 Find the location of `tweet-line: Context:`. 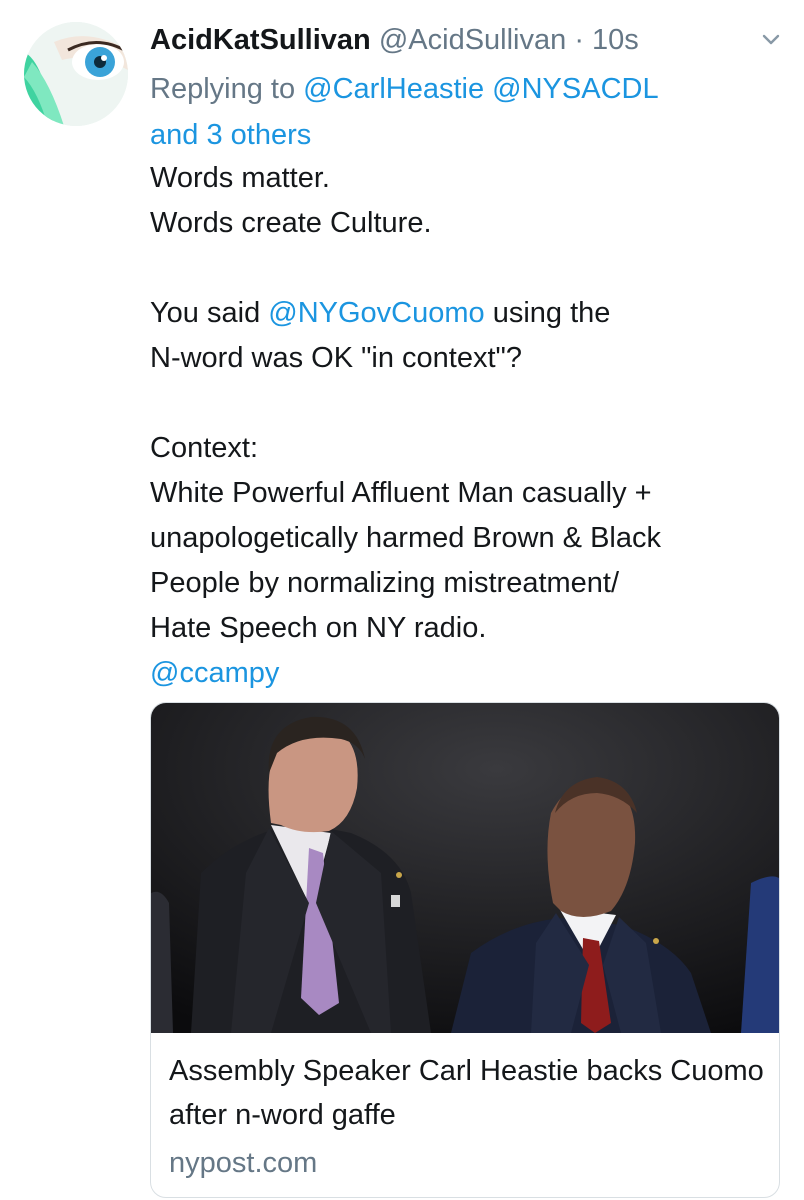

tweet-line: Context: is located at coordinates (204, 448).